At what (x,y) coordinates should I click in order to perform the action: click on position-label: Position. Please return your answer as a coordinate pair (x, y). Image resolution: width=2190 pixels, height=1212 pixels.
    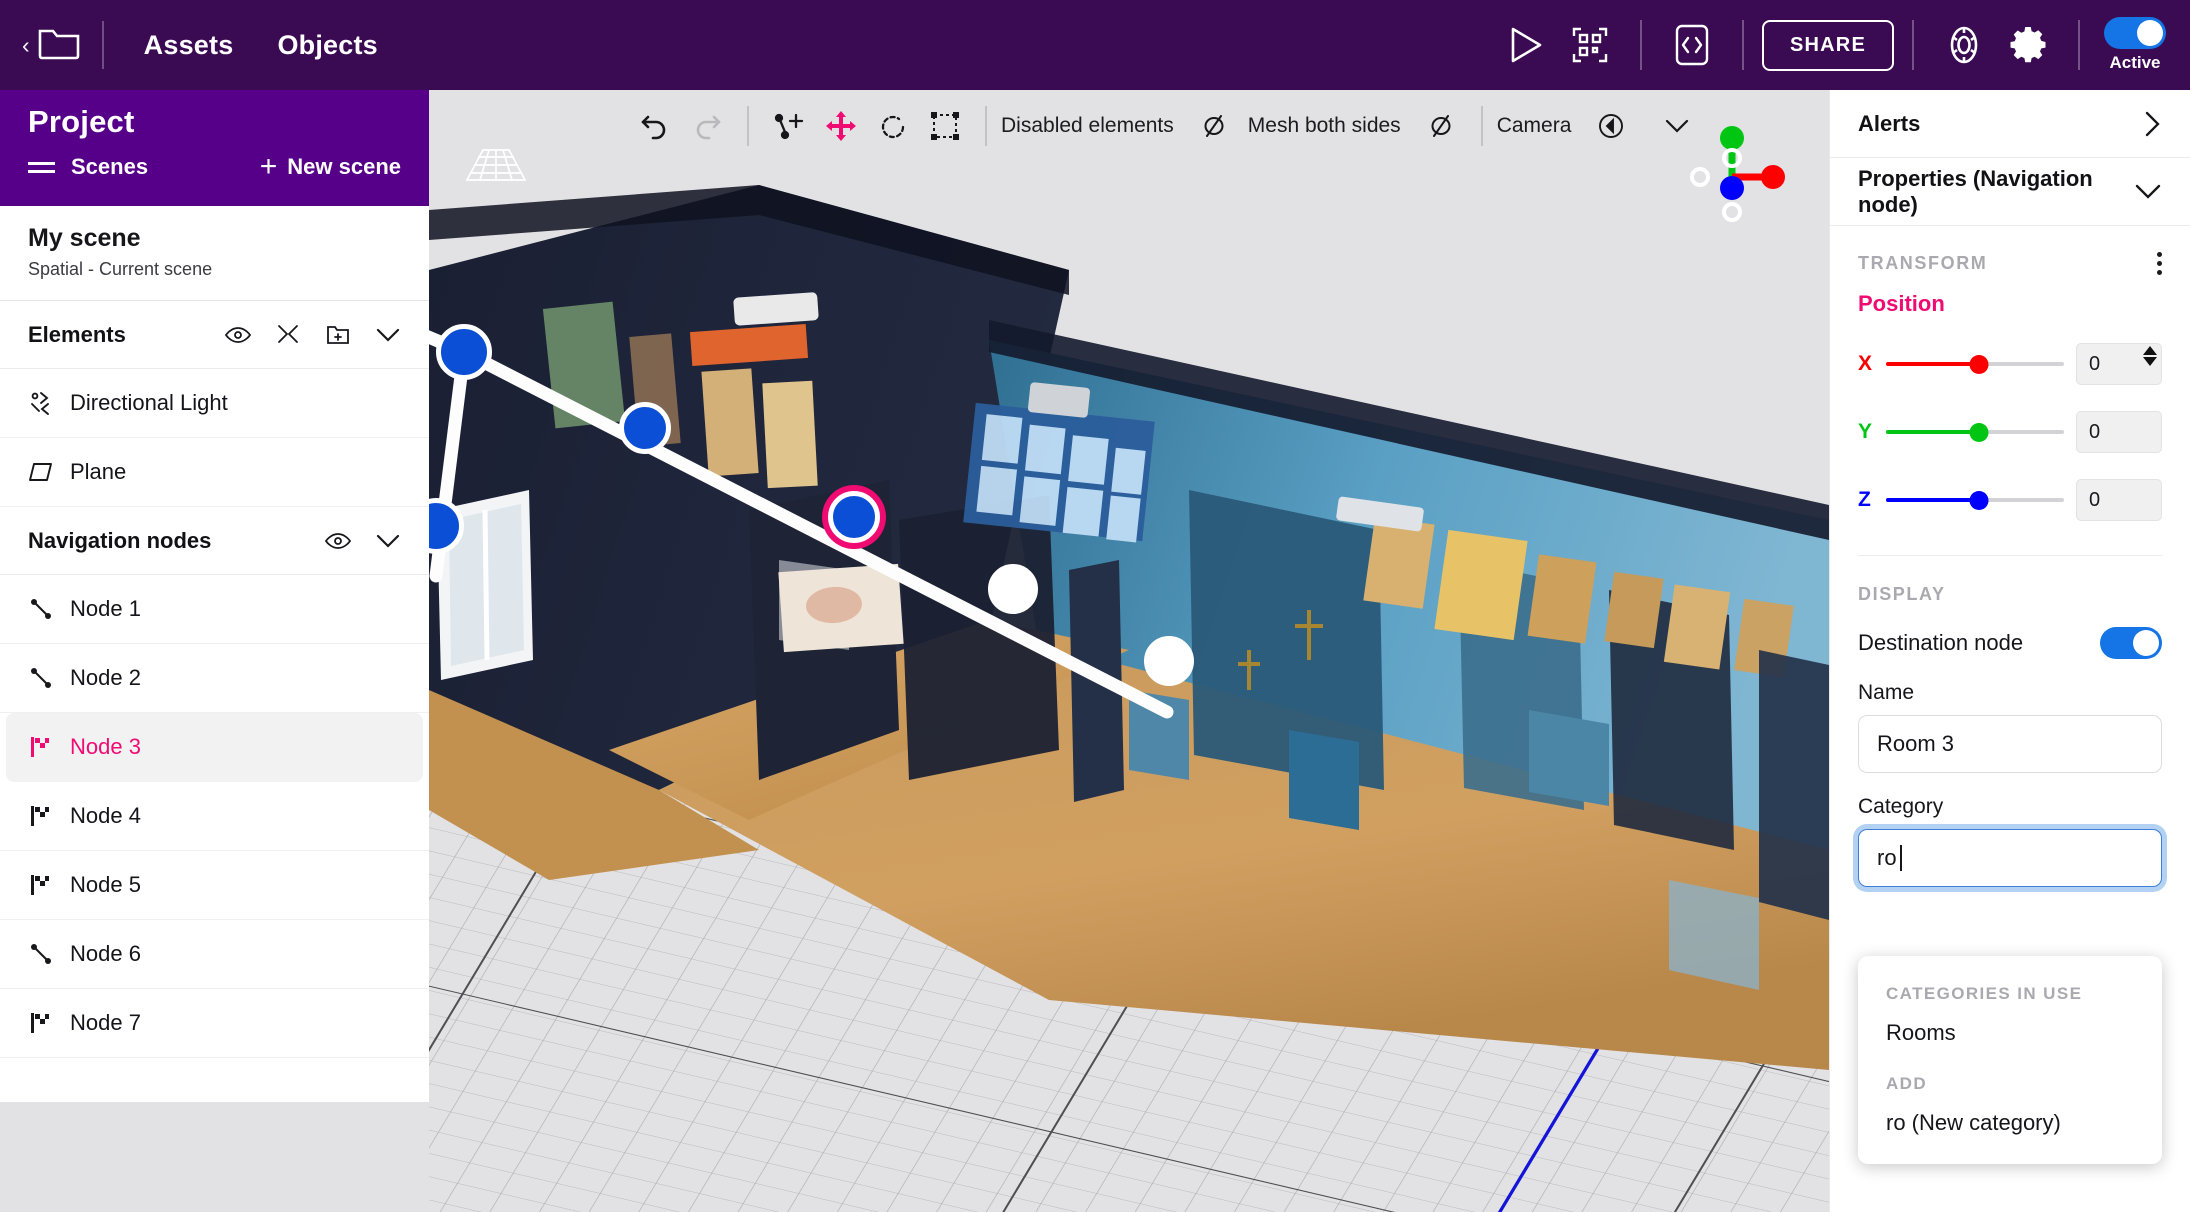
    Looking at the image, I should click on (1901, 303).